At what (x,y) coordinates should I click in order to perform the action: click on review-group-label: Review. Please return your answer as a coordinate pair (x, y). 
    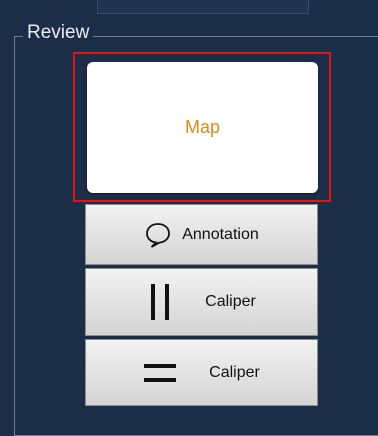
    Looking at the image, I should click on (58, 33).